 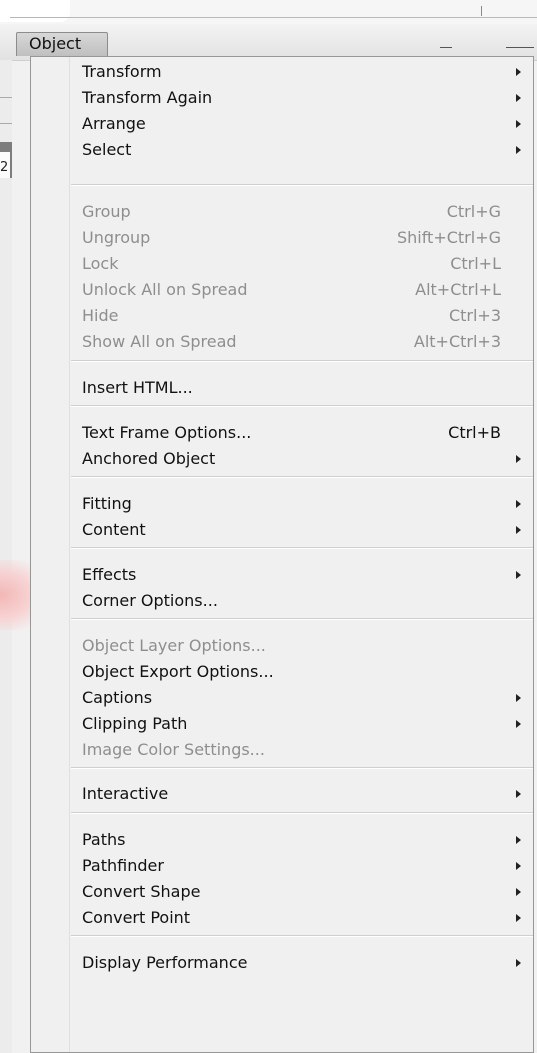 What do you see at coordinates (35, 11) in the screenshot?
I see `document-tab-area` at bounding box center [35, 11].